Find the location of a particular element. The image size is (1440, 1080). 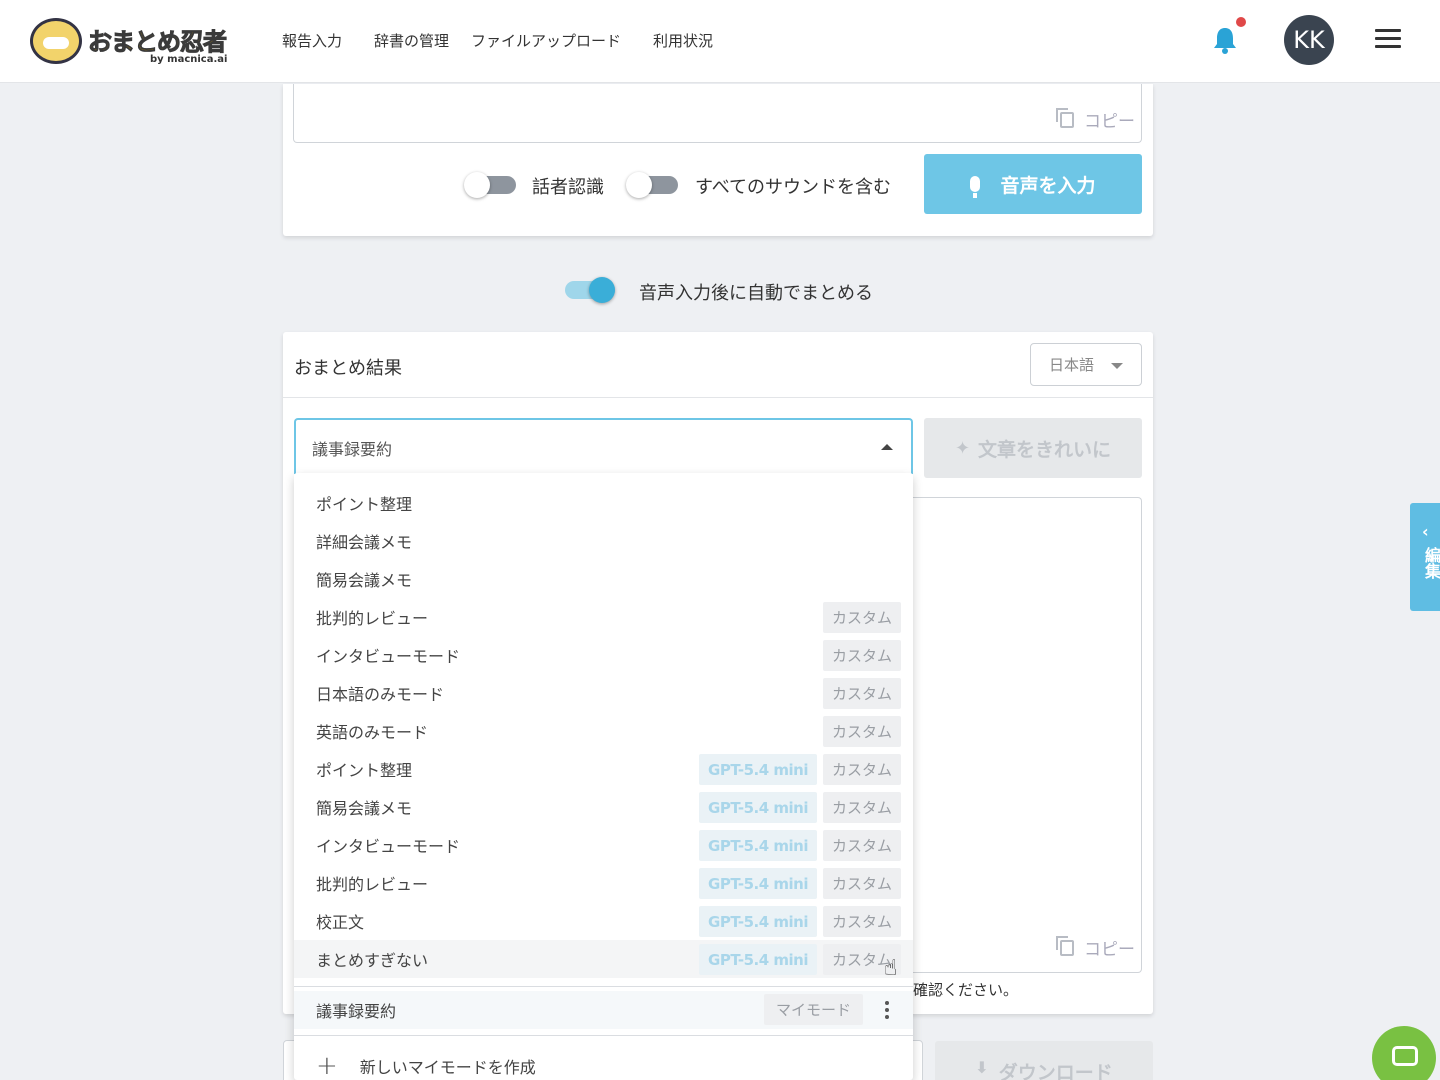

my-mode-label: 議事録要約 is located at coordinates (356, 1011).